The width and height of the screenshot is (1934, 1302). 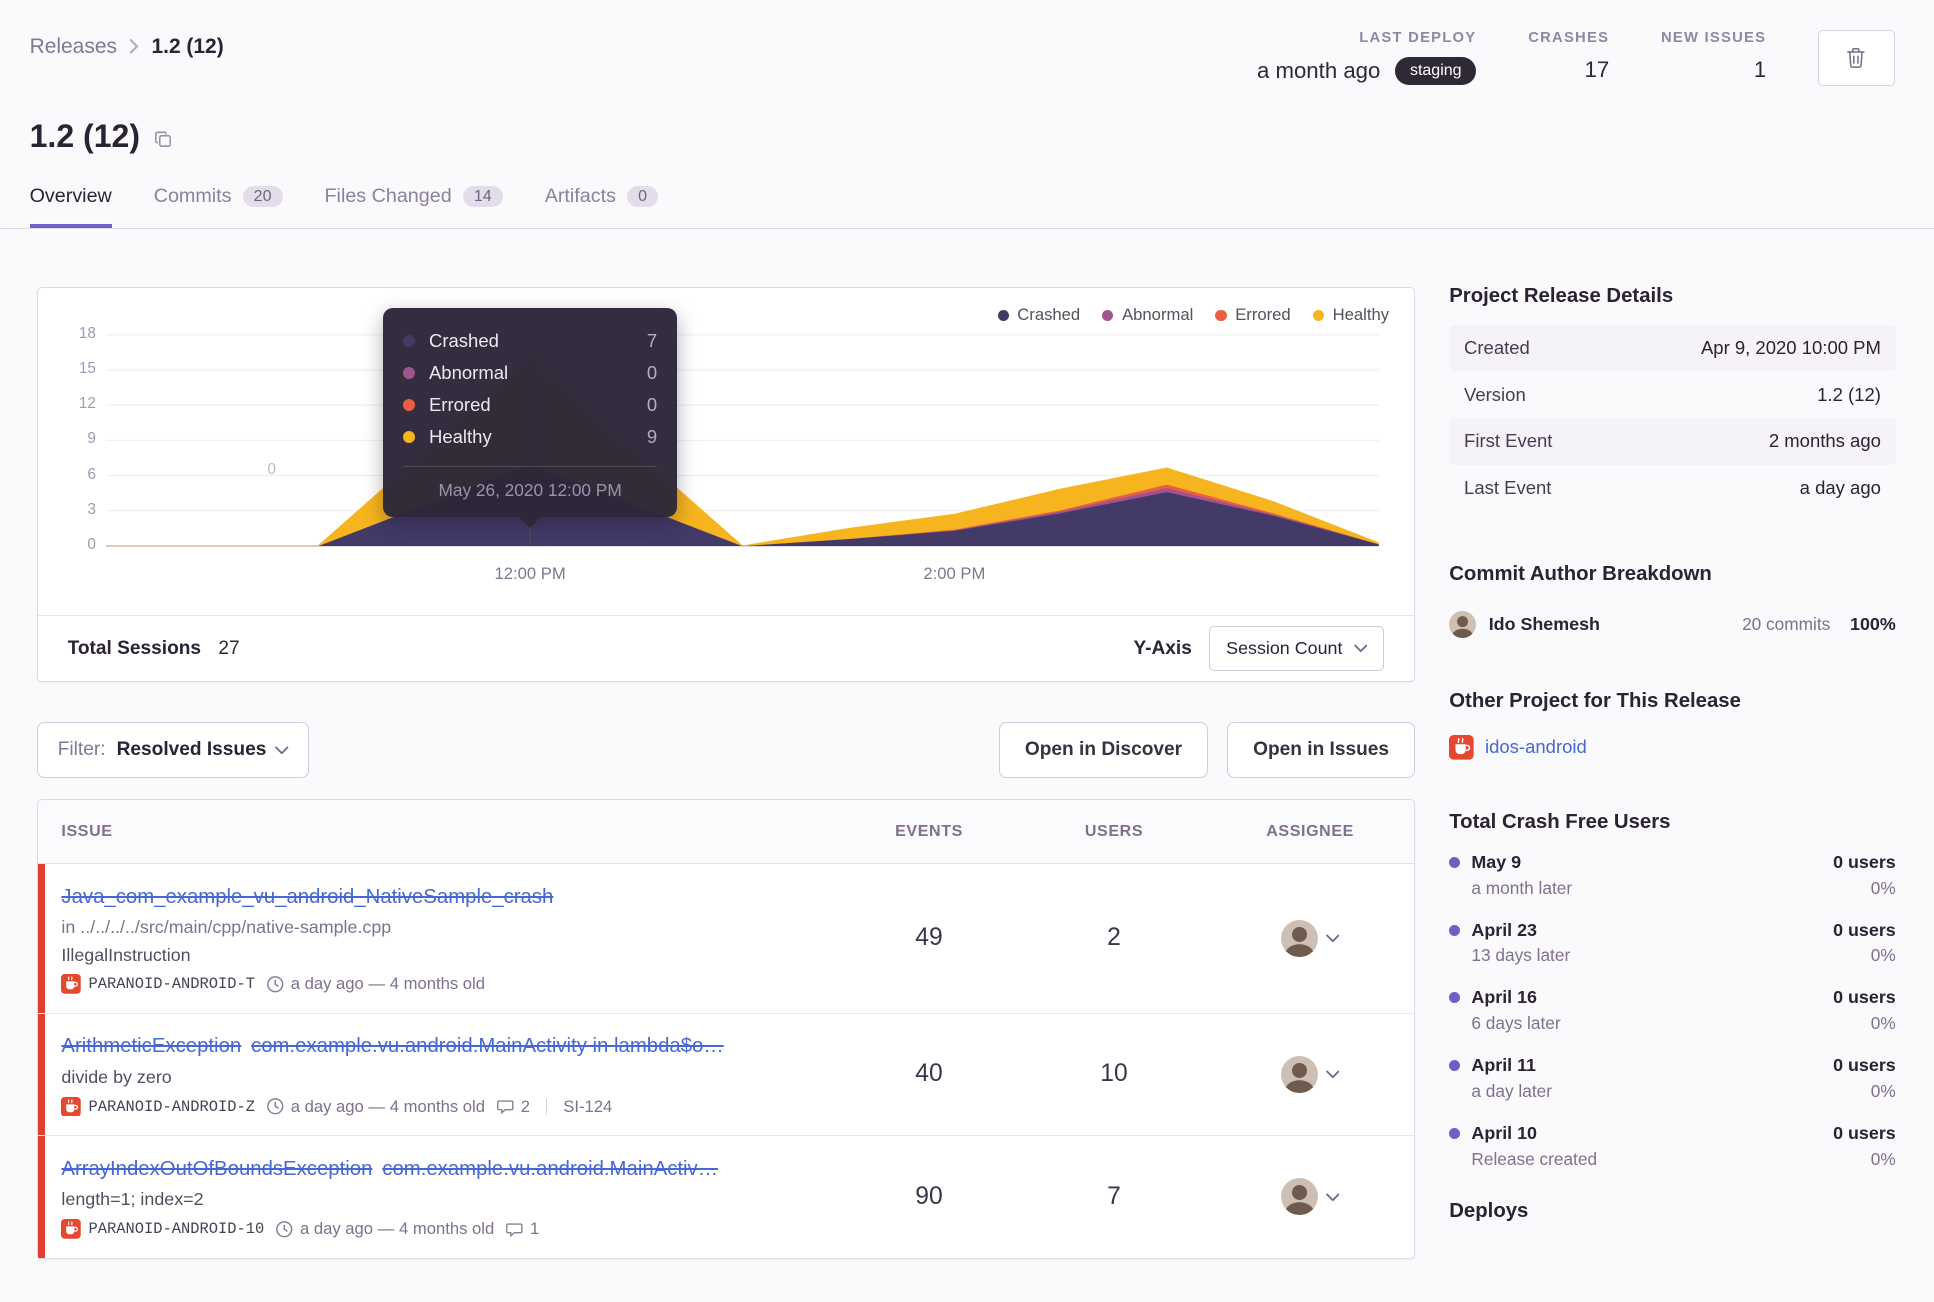 What do you see at coordinates (929, 1074) in the screenshot?
I see `issue-events-count: 40` at bounding box center [929, 1074].